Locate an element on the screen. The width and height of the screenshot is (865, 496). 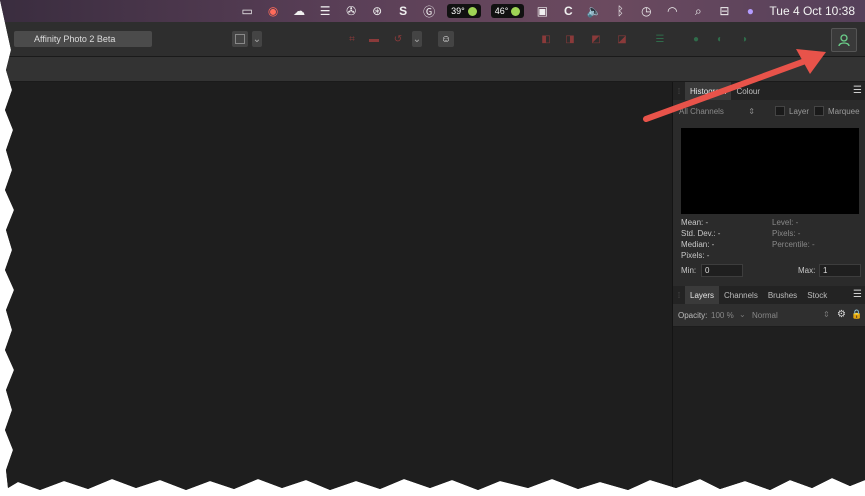
stat-percentile: Percentile: - is located at coordinates (793, 244).